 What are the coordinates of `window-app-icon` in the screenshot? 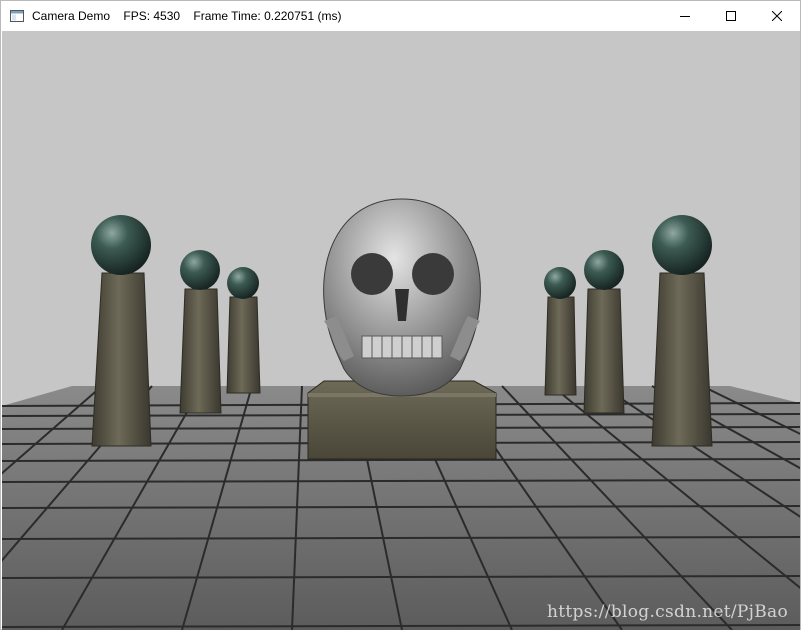 It's located at (17, 16).